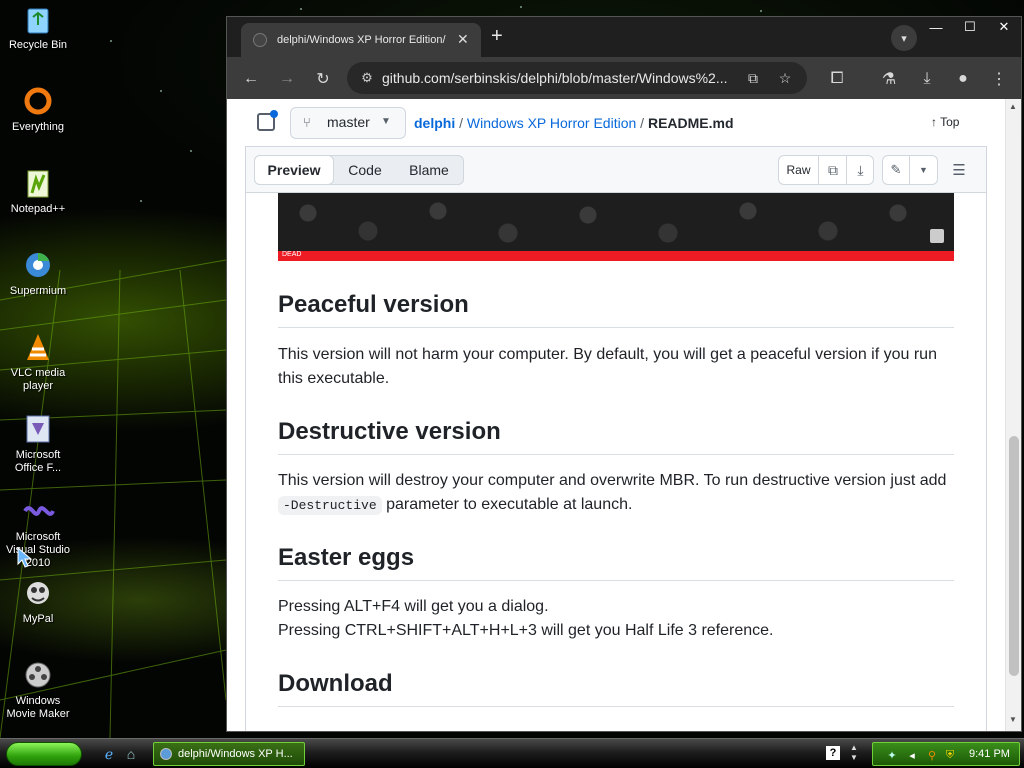 This screenshot has width=1024, height=768. What do you see at coordinates (38, 347) in the screenshot?
I see `vlc-icon` at bounding box center [38, 347].